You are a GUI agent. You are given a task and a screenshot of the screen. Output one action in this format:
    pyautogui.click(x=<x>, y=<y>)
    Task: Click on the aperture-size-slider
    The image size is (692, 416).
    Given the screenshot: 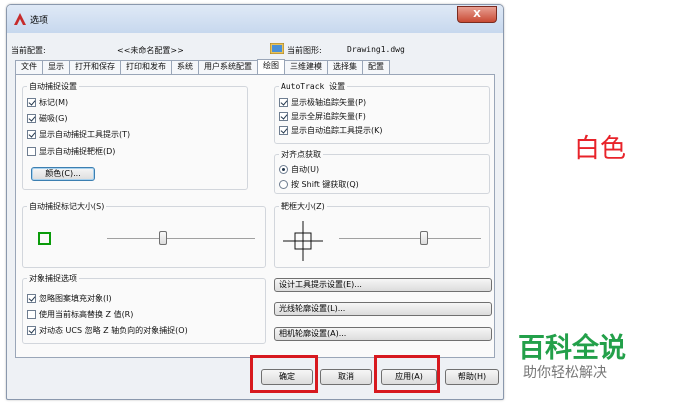 What is the action you would take?
    pyautogui.click(x=424, y=238)
    